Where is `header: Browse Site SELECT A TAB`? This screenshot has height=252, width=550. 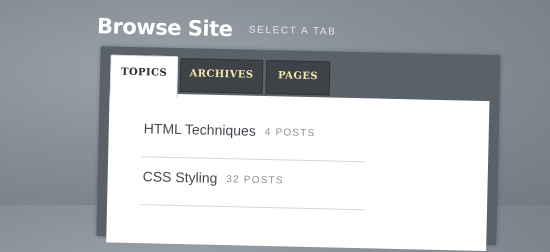
header: Browse Site SELECT A TAB is located at coordinates (217, 28).